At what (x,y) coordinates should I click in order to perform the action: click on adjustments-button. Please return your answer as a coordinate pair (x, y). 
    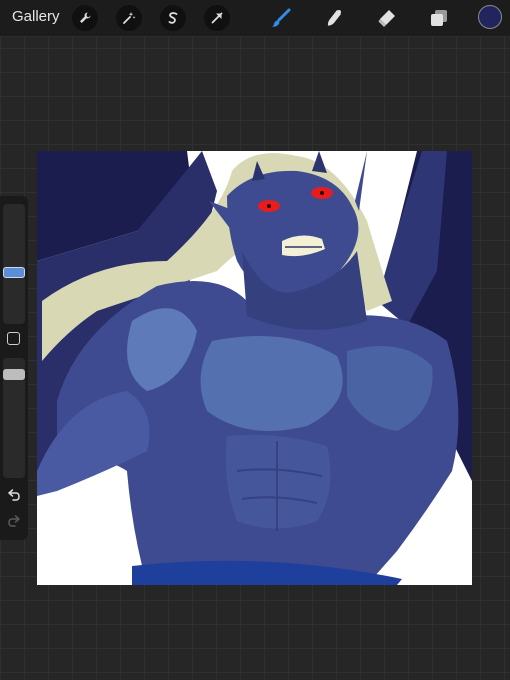
    Looking at the image, I should click on (129, 18).